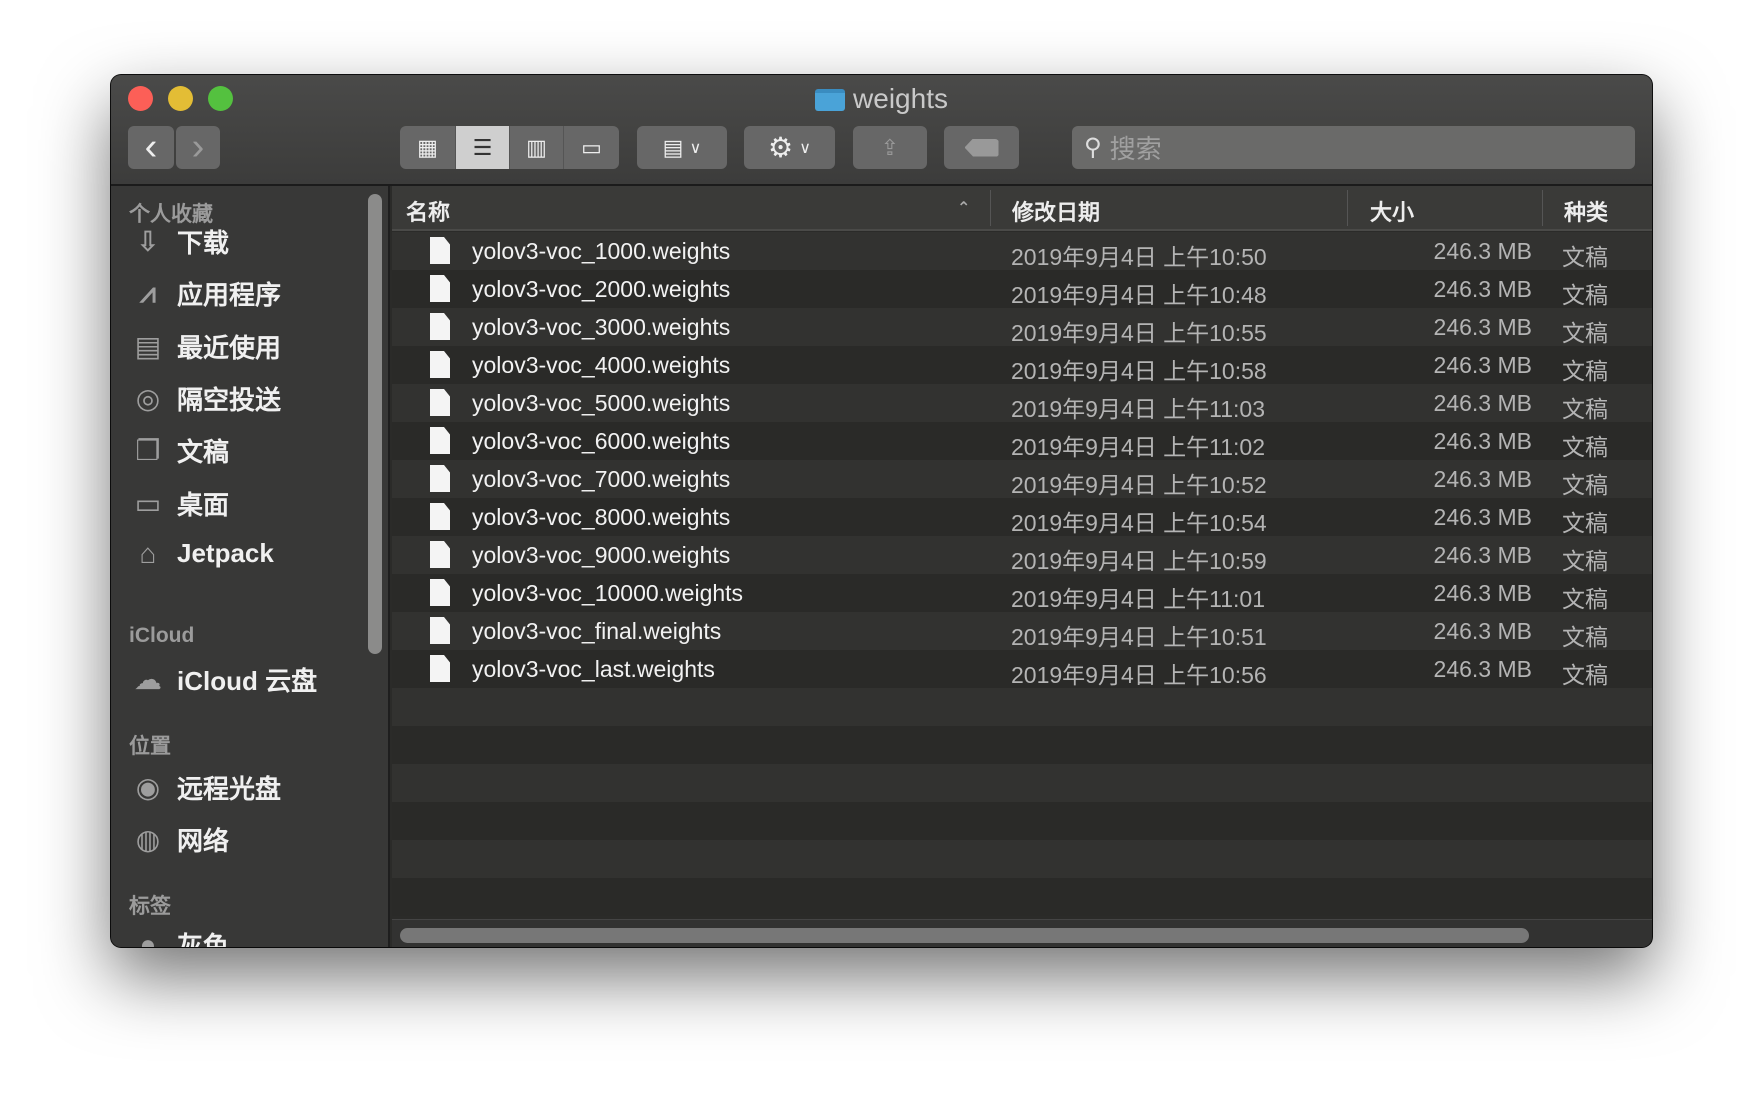 This screenshot has width=1764, height=1096. Describe the element at coordinates (601, 289) in the screenshot. I see `file-name: yolov3-voc_2000.weights` at that location.